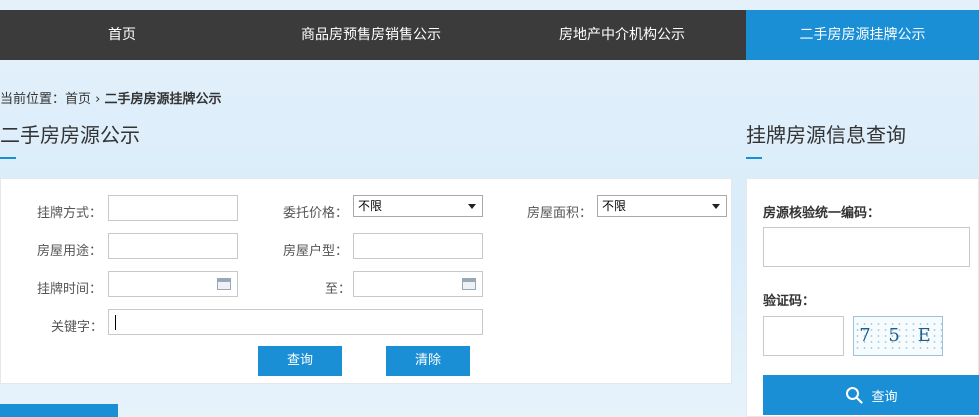 The height and width of the screenshot is (417, 979). I want to click on search-icon, so click(855, 395).